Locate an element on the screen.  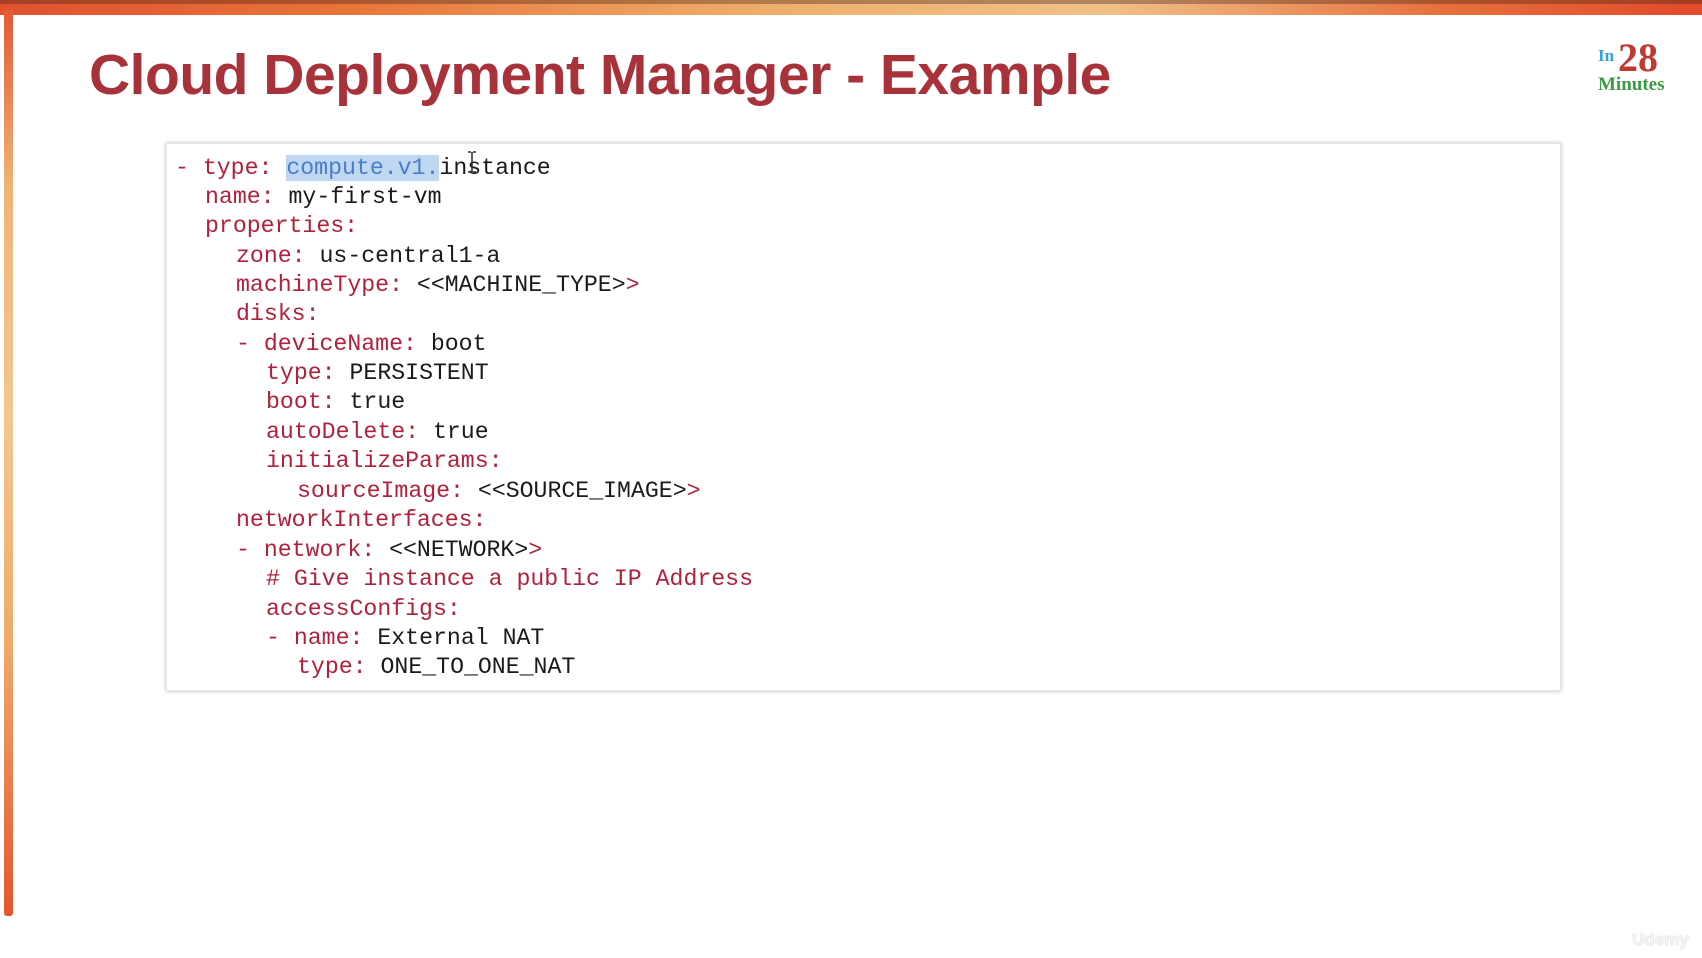
slide-top-shade is located at coordinates (851, 2).